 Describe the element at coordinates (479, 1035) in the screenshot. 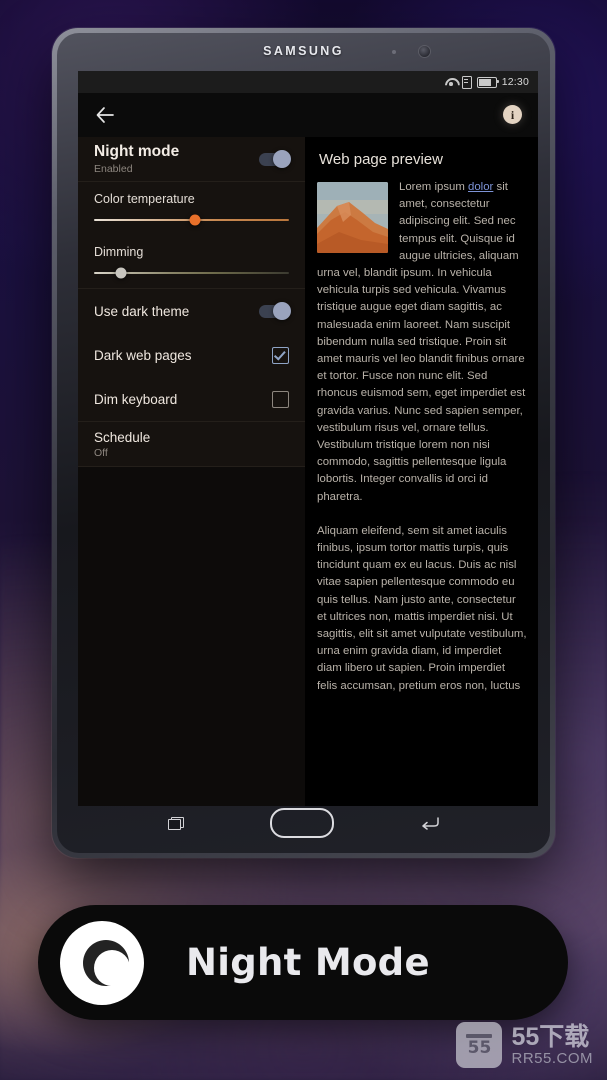

I see `watermark-bar` at that location.